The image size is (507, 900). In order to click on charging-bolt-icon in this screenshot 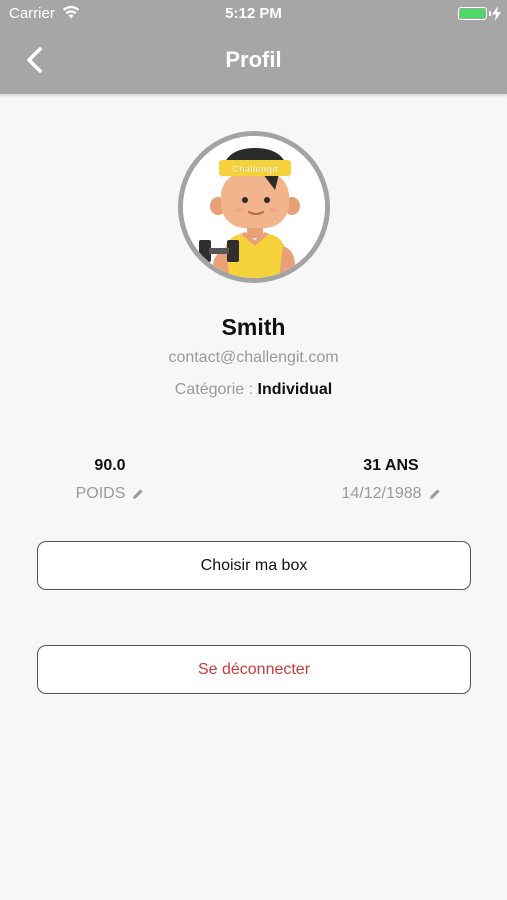, I will do `click(496, 13)`.